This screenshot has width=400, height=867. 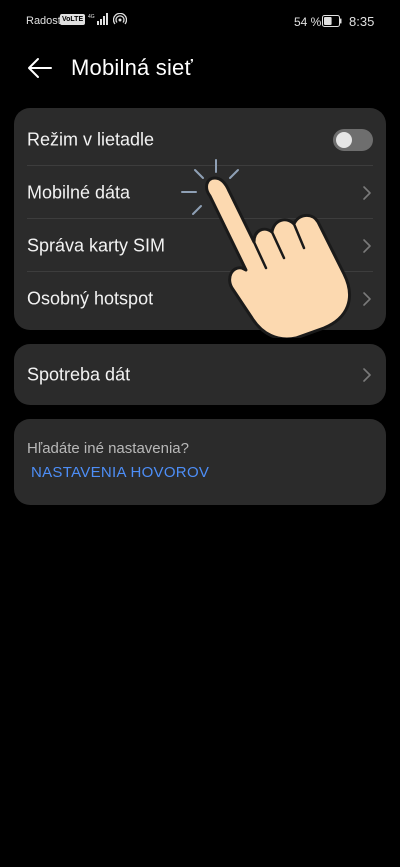 I want to click on data-usage-row: Spotreba dát, so click(x=200, y=374).